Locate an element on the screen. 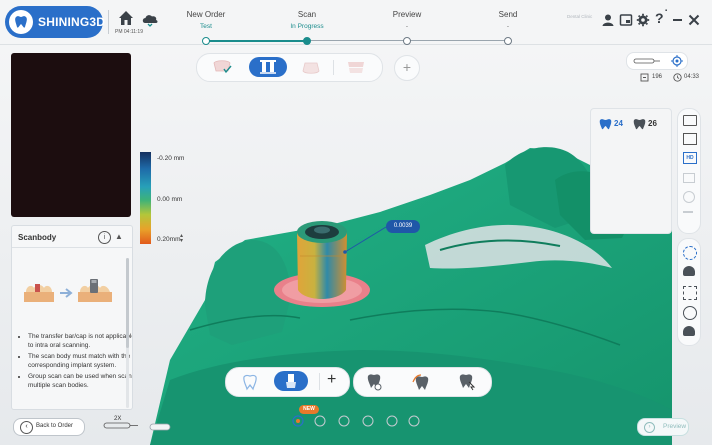  help-indicator-icon: ▪ is located at coordinates (666, 11).